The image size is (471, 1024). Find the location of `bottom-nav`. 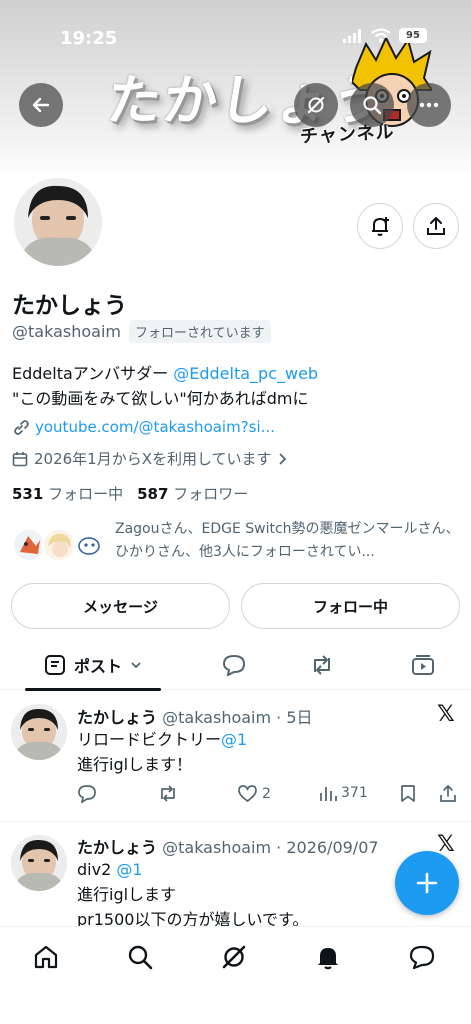

bottom-nav is located at coordinates (235, 975).